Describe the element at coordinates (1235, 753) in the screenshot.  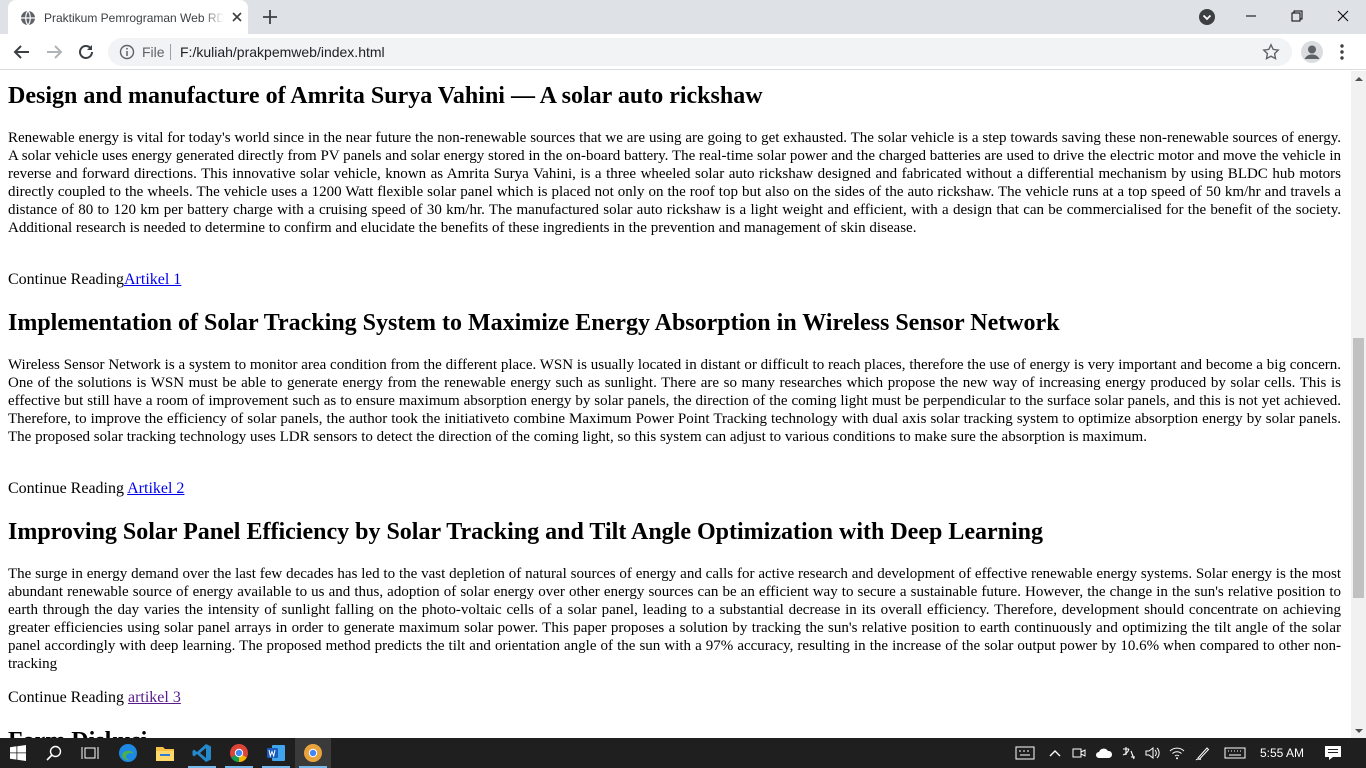
I see `keyboard-icon` at that location.